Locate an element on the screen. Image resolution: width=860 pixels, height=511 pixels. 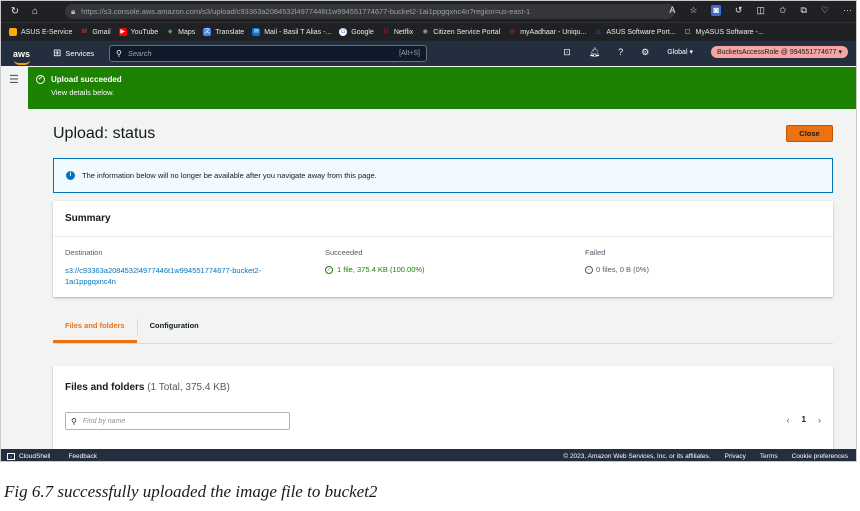
search-icon: ⚲ is located at coordinates (119, 53).